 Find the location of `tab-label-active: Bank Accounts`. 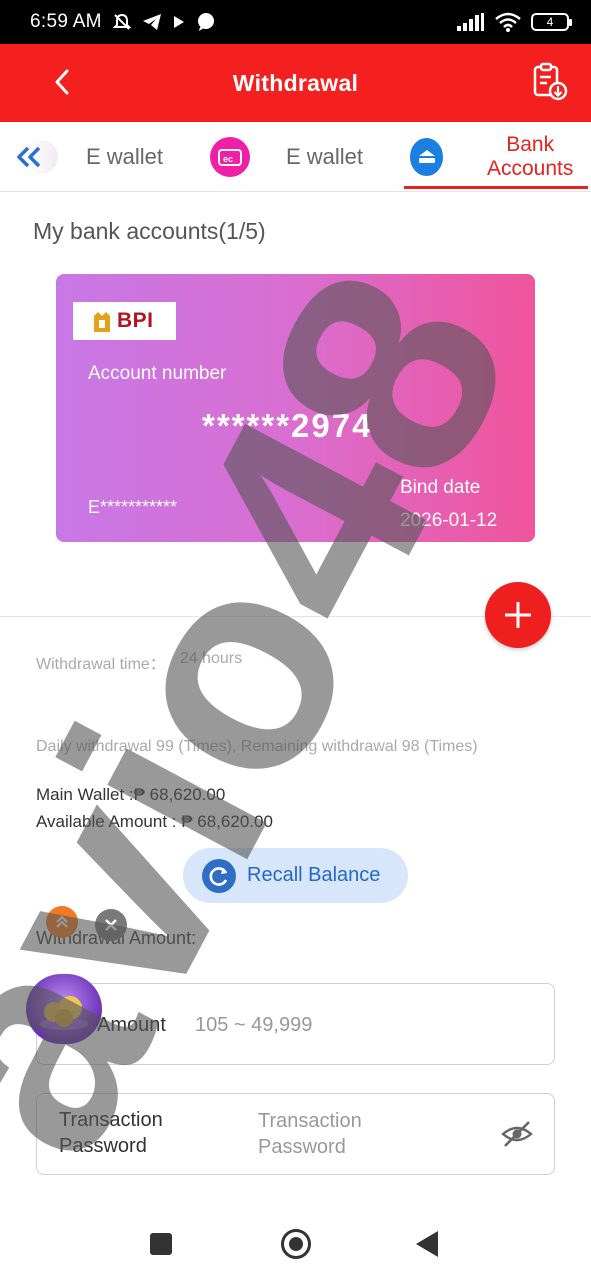

tab-label-active: Bank Accounts is located at coordinates (530, 156).